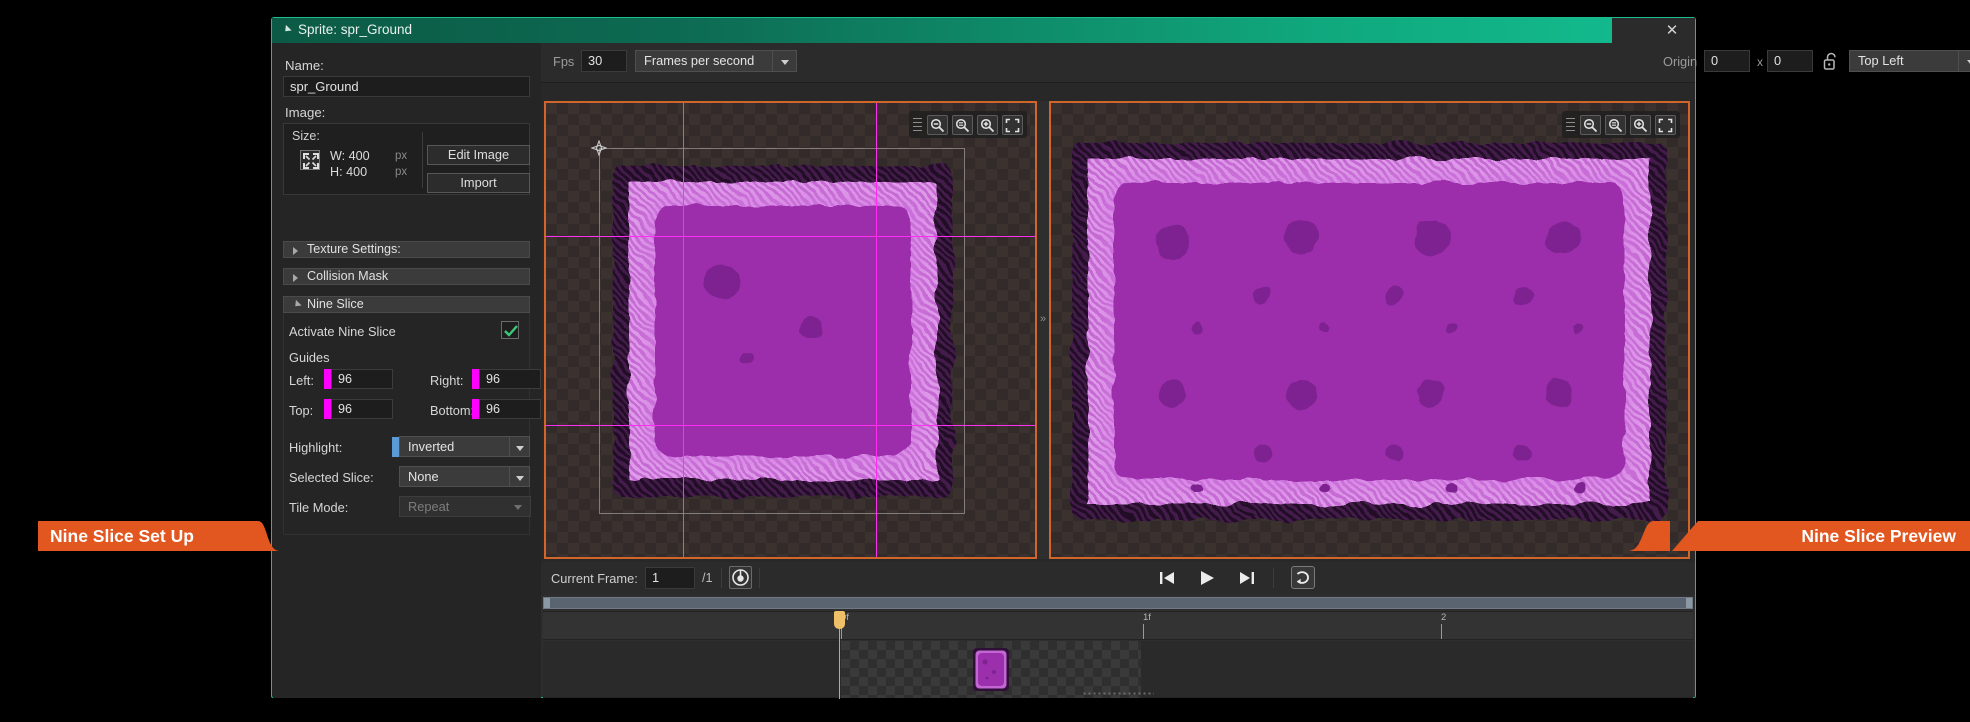  What do you see at coordinates (395, 447) in the screenshot?
I see `highlight-color-swatch` at bounding box center [395, 447].